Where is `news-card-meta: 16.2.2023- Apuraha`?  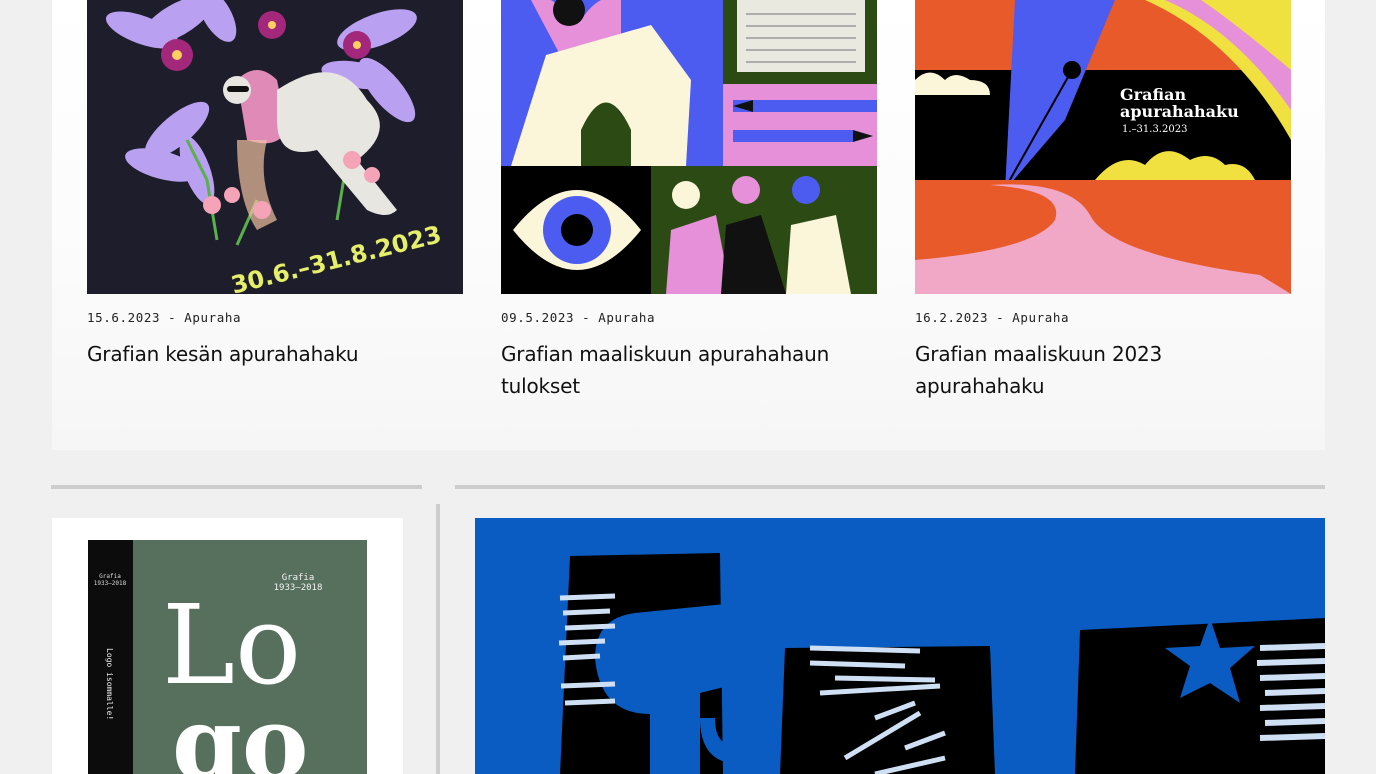 news-card-meta: 16.2.2023- Apuraha is located at coordinates (992, 317).